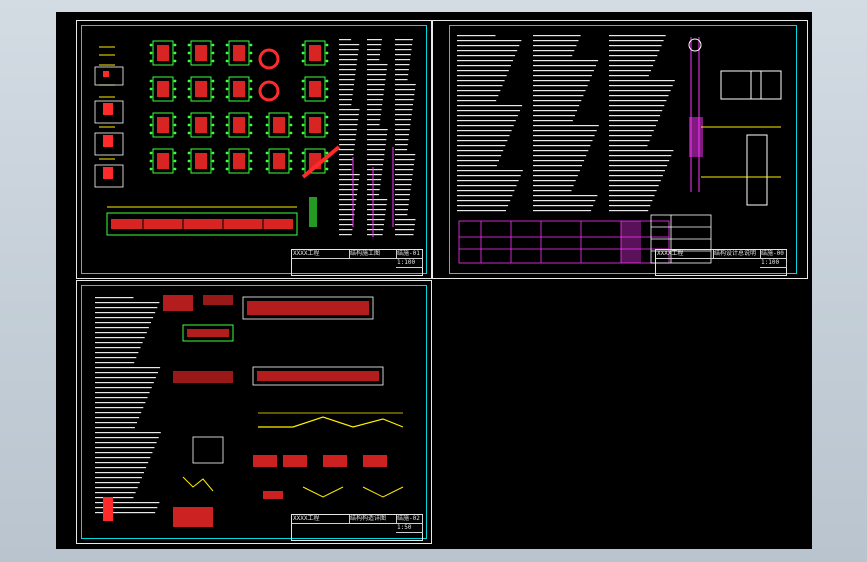  I want to click on title-block: XXXX工程 结构设计总说明 结施-00 1:100, so click(721, 262).